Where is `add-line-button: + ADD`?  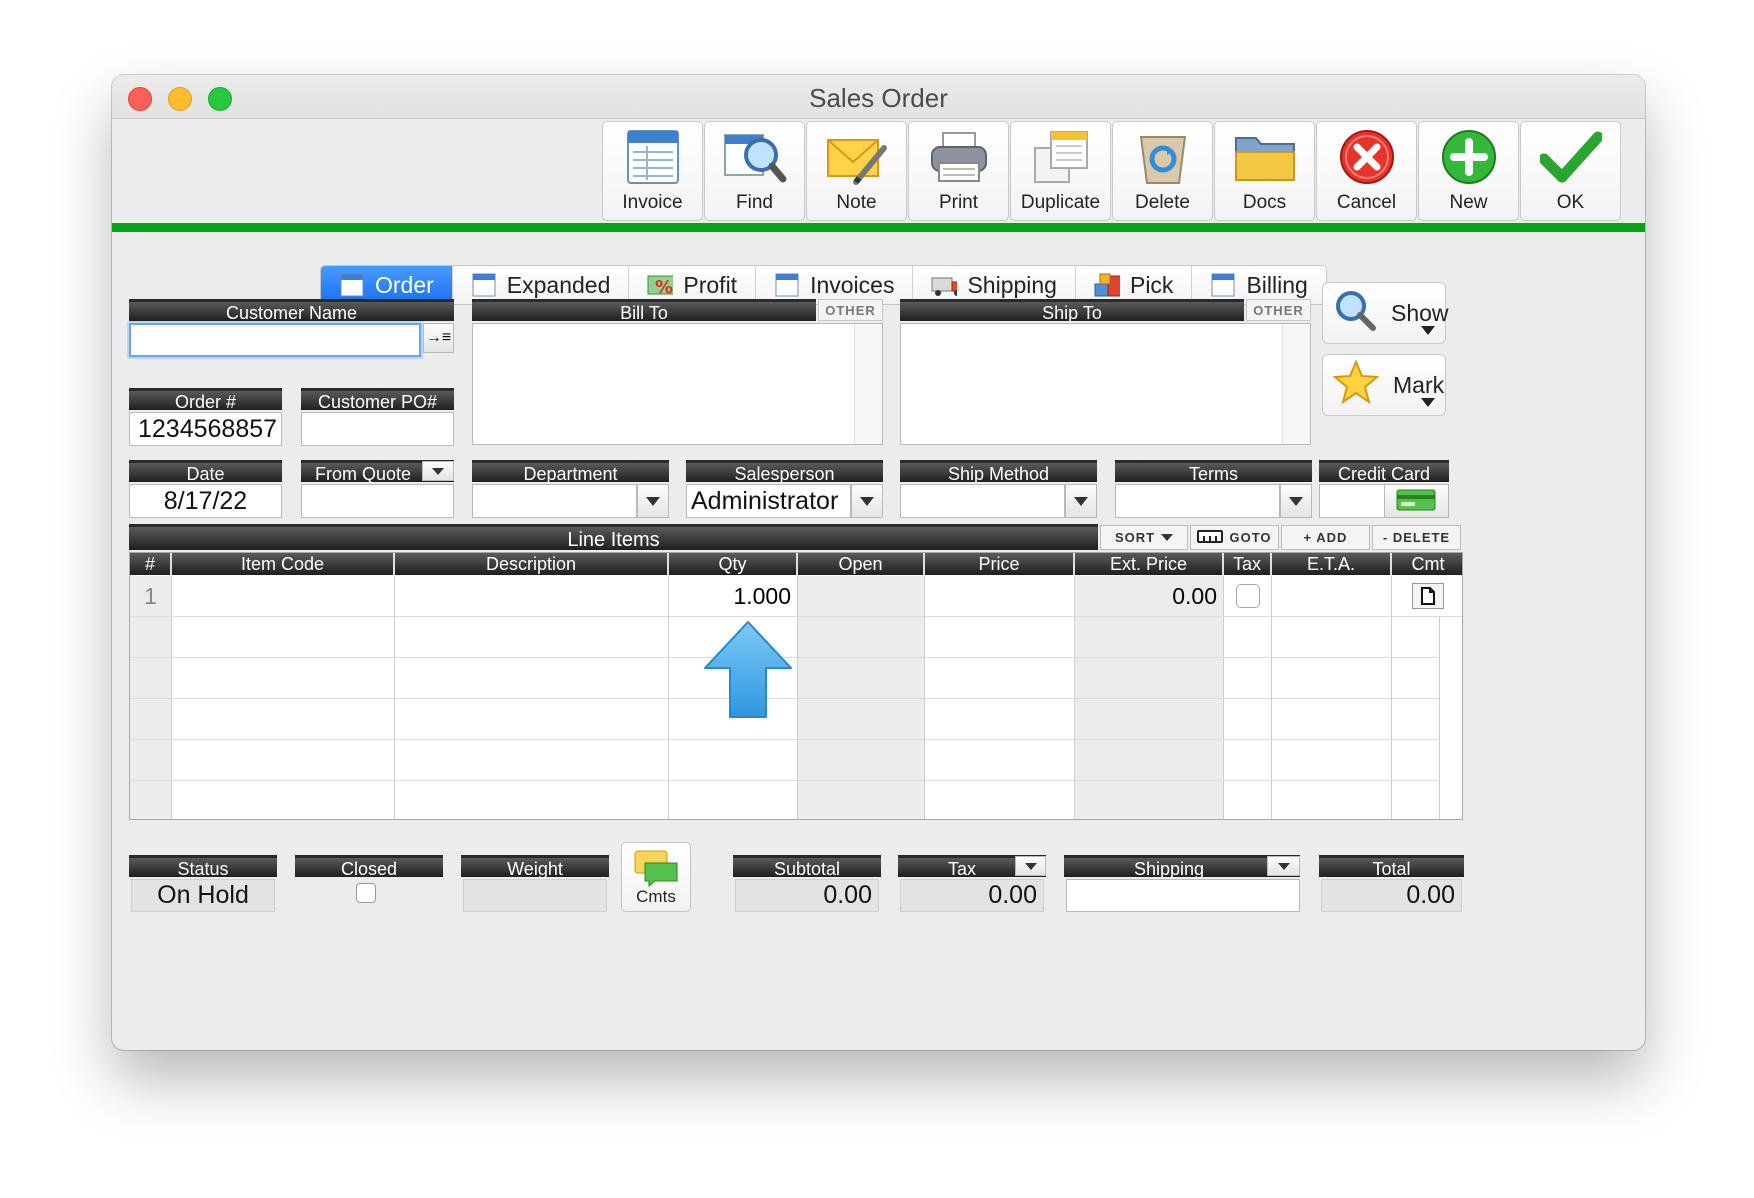 add-line-button: + ADD is located at coordinates (1325, 537).